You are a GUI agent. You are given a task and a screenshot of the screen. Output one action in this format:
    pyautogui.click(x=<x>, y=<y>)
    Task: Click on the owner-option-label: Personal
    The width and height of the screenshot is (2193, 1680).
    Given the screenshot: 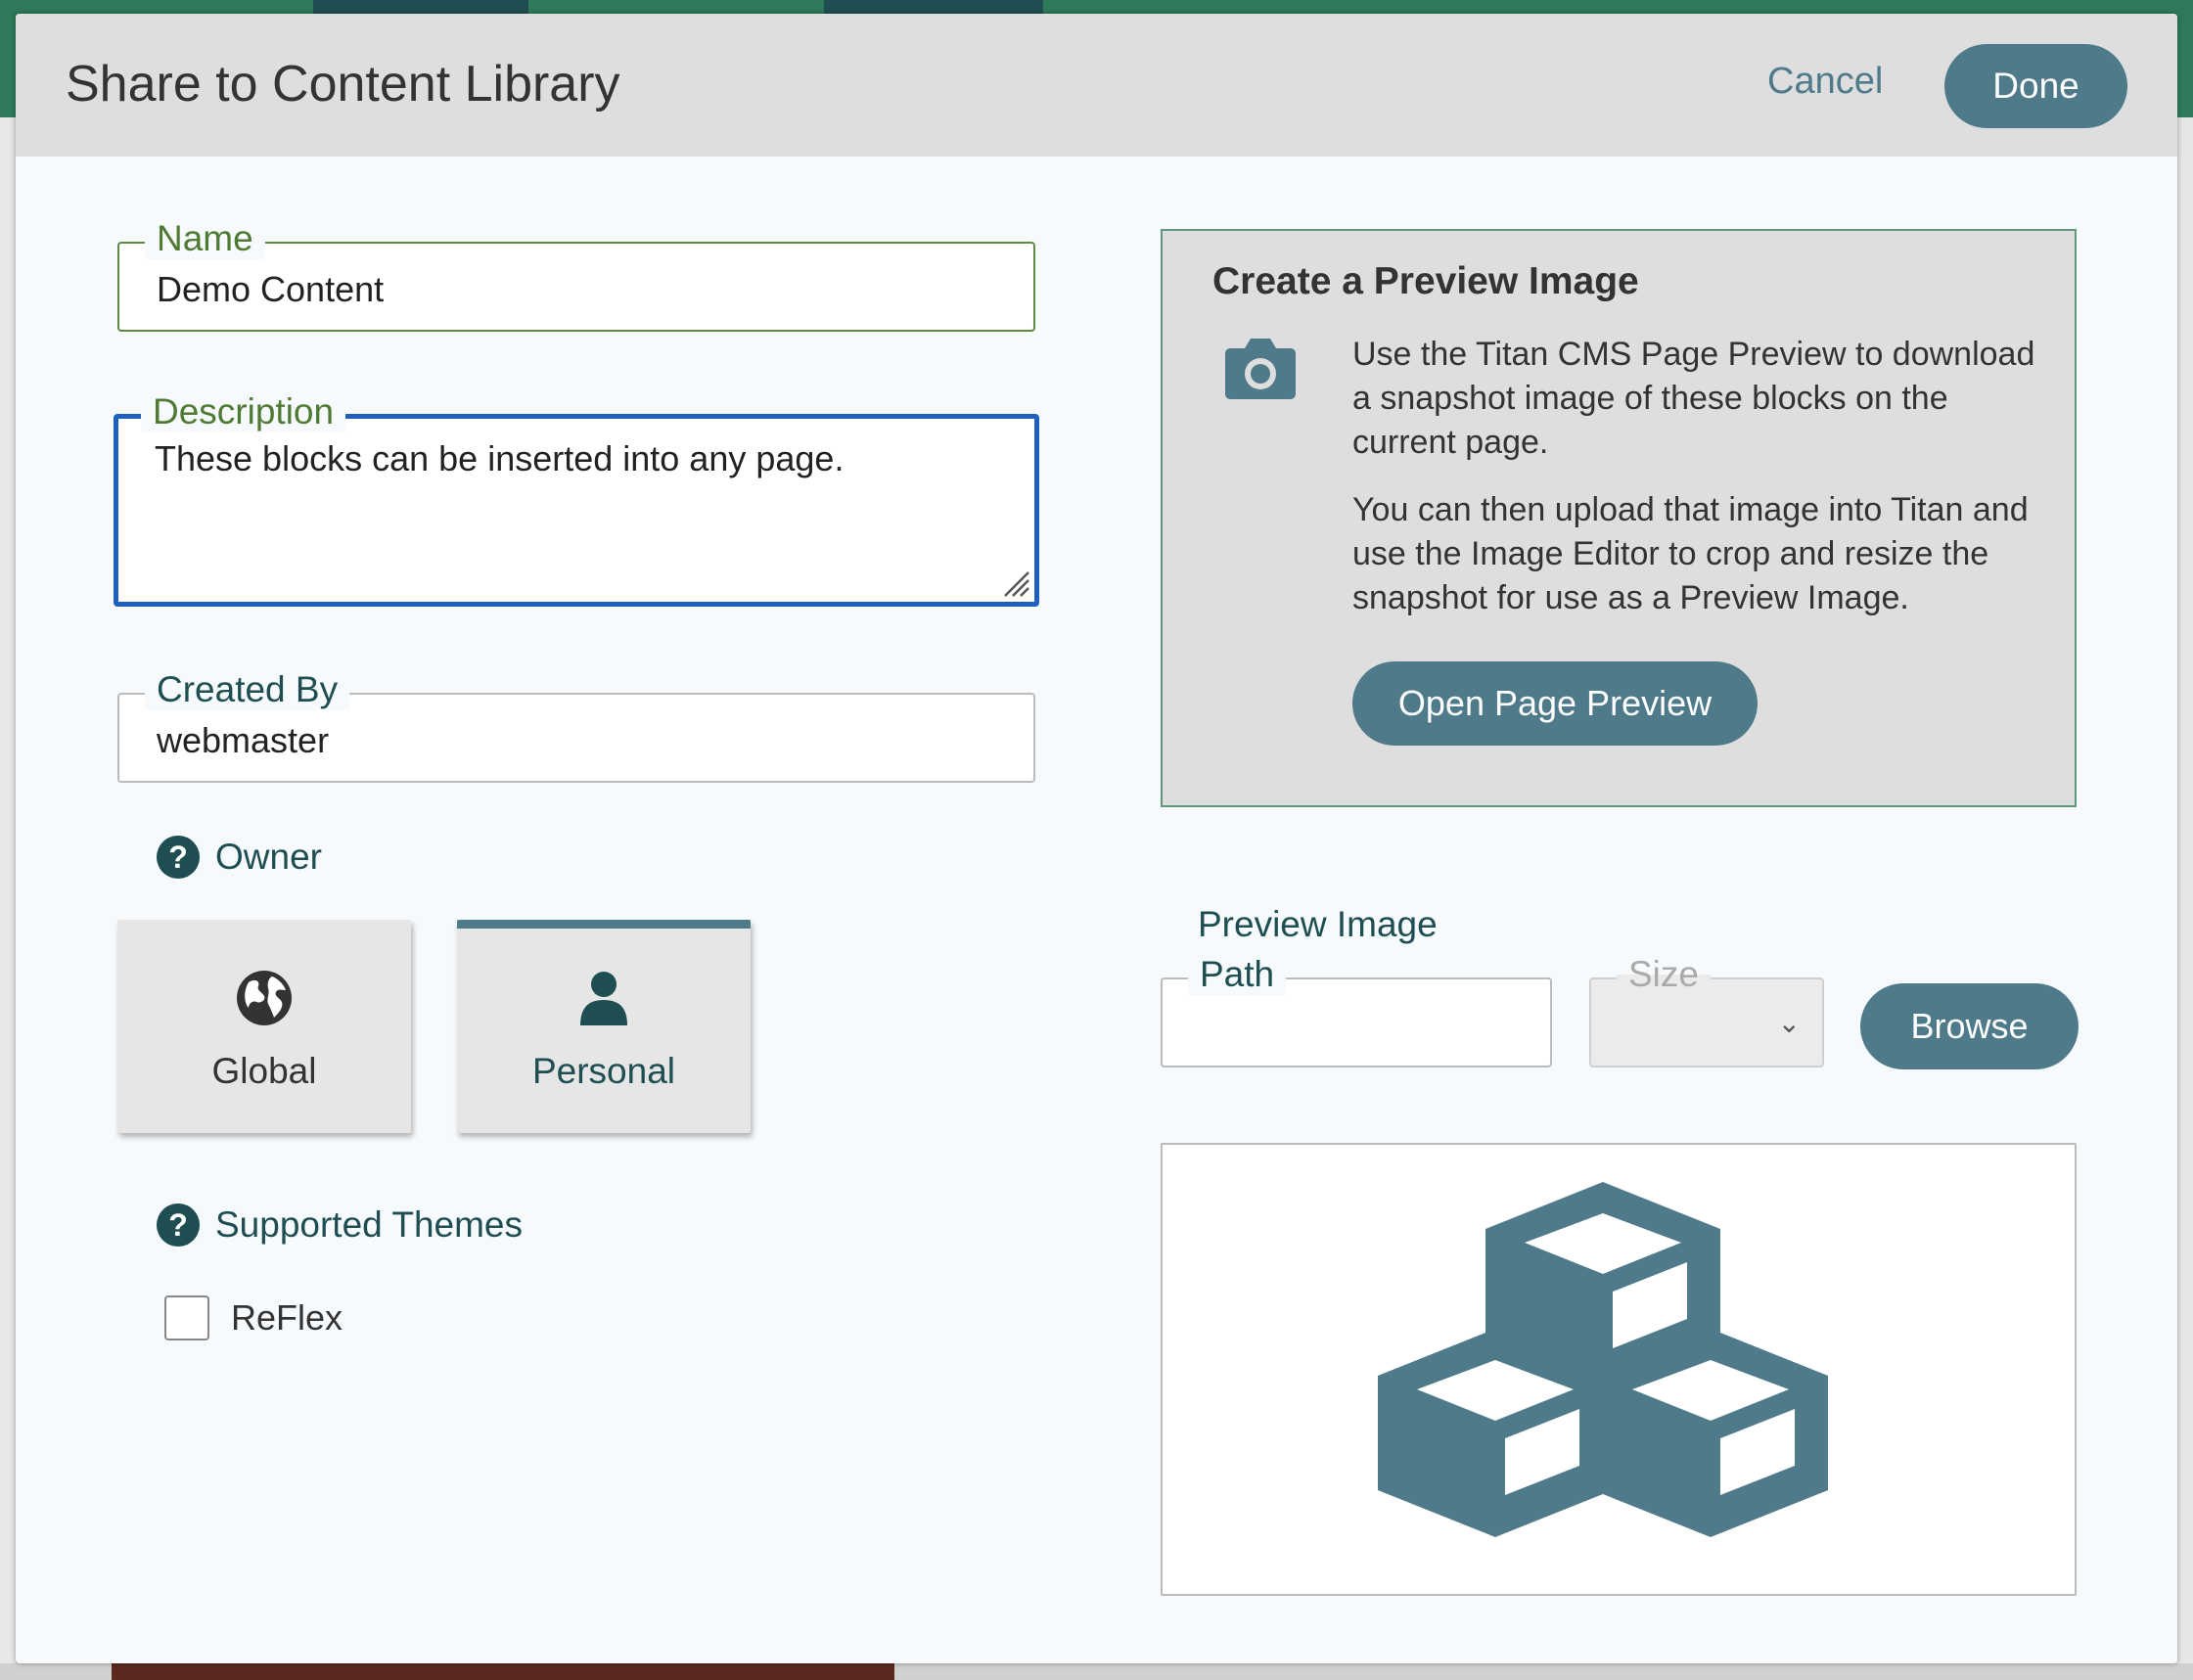 What is the action you would take?
    pyautogui.click(x=603, y=1071)
    